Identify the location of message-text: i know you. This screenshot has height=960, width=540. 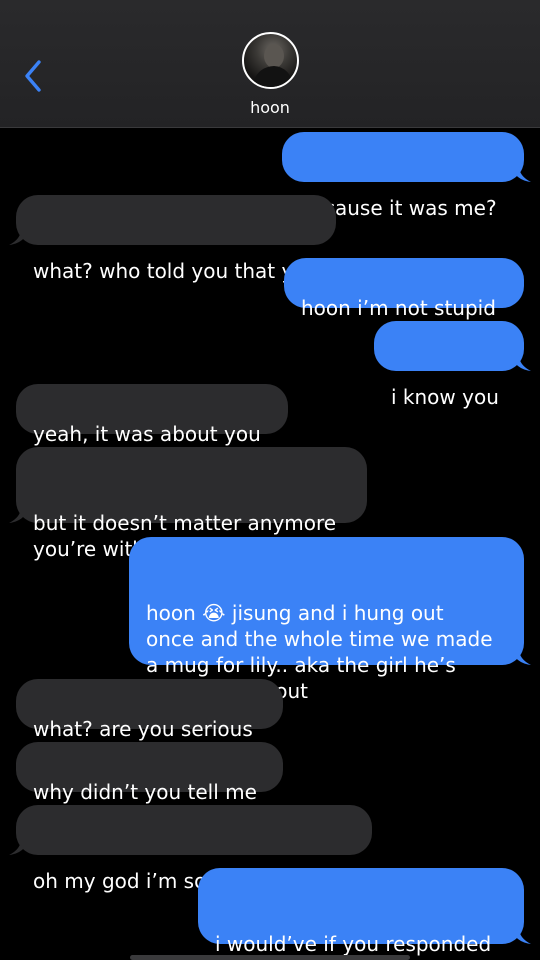
(445, 397).